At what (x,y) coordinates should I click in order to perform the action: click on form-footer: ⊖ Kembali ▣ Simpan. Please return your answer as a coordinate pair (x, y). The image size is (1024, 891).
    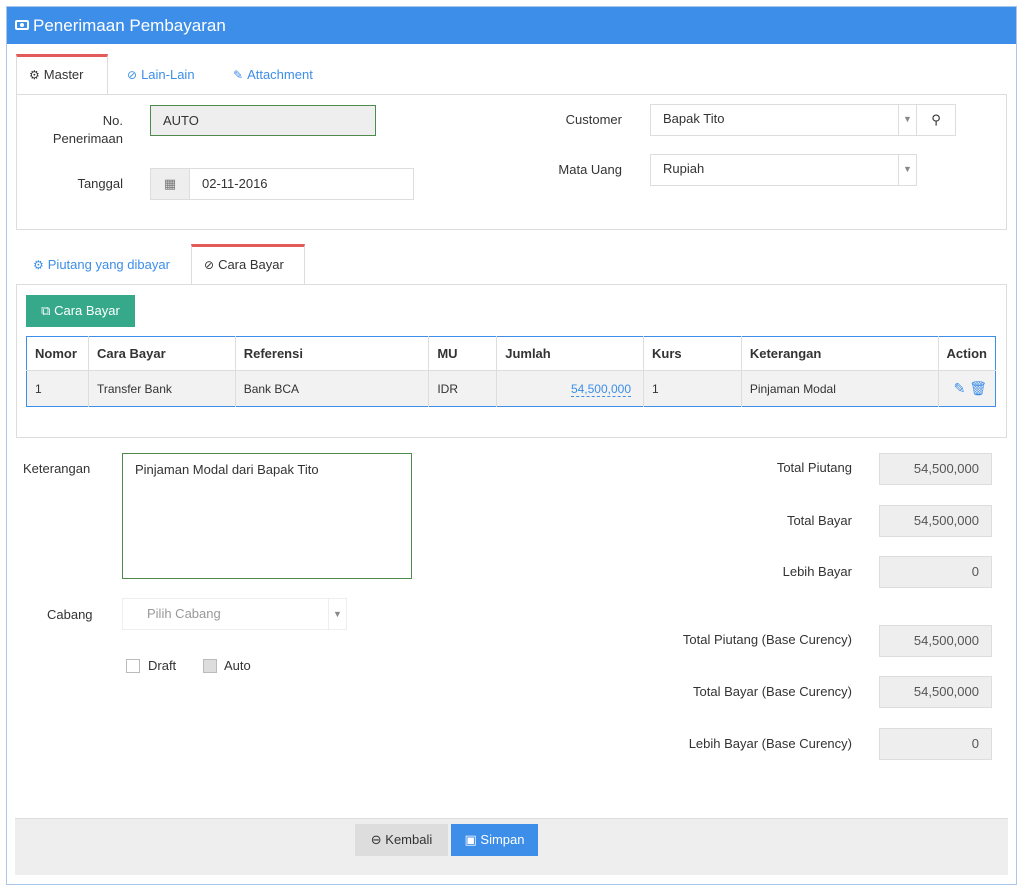
    Looking at the image, I should click on (511, 846).